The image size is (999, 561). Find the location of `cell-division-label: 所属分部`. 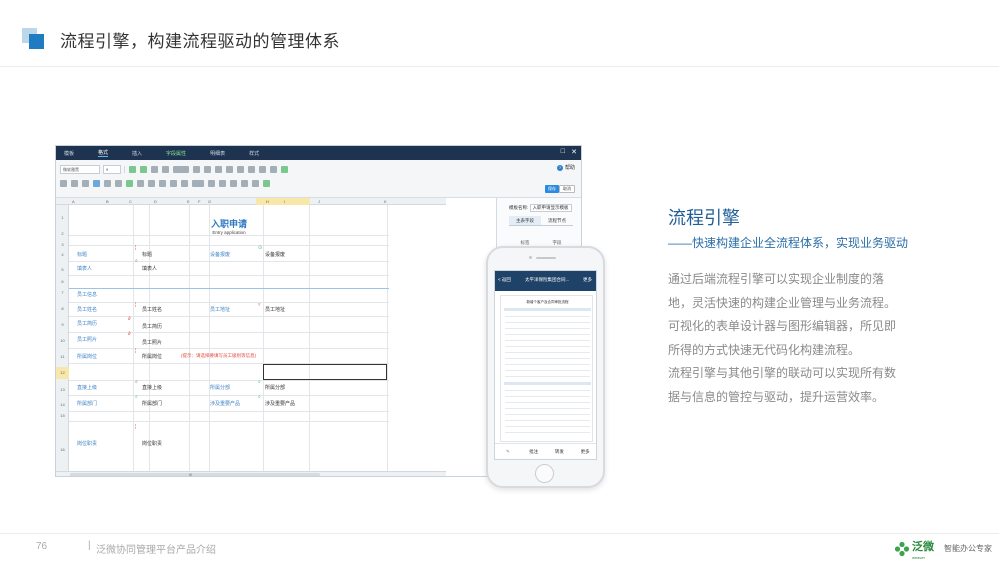

cell-division-label: 所属分部 is located at coordinates (220, 387).